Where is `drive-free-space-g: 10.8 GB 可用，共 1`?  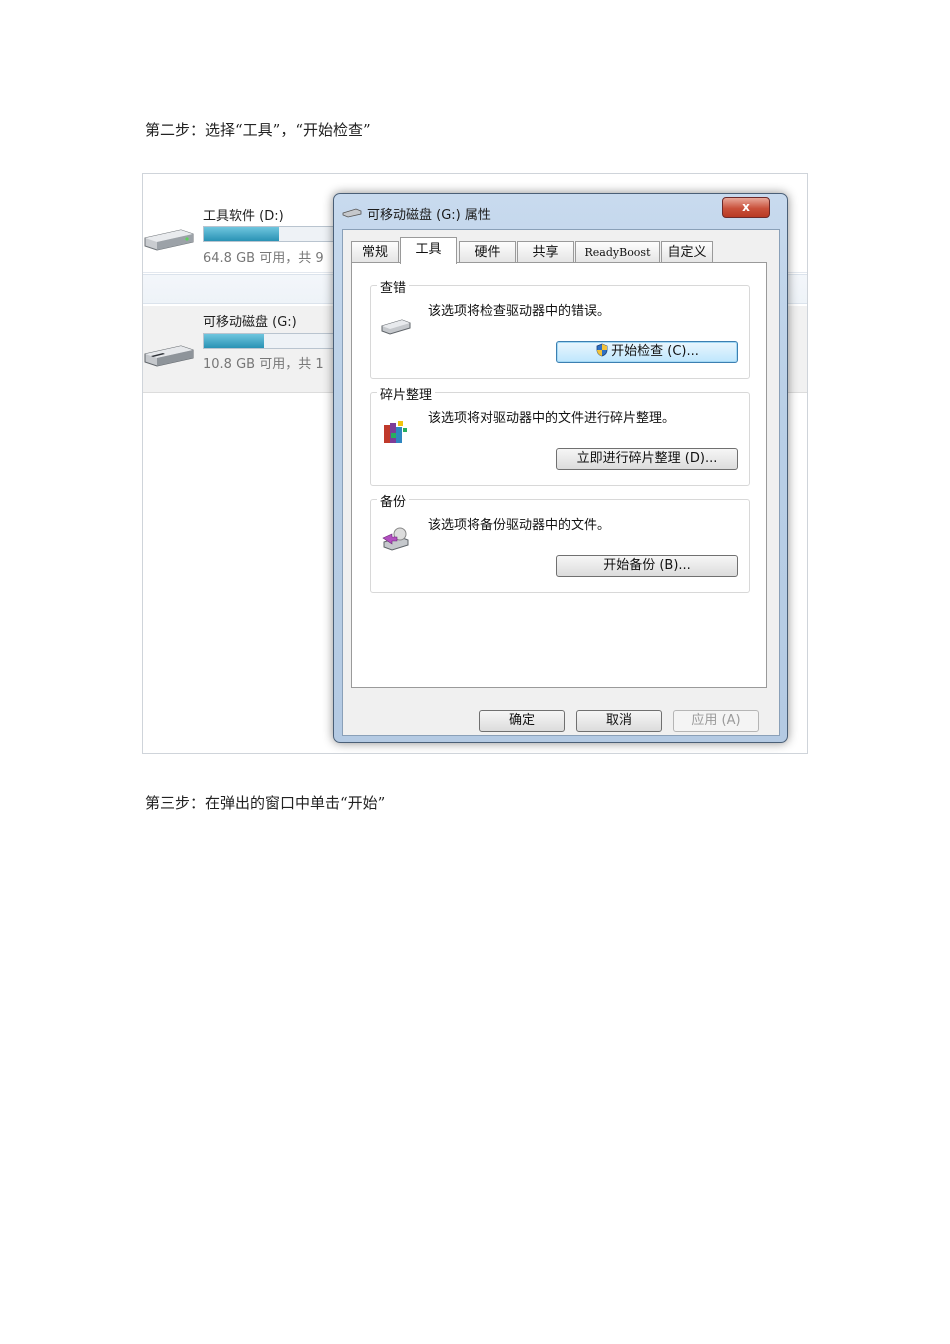
drive-free-space-g: 10.8 GB 可用，共 1 is located at coordinates (263, 364).